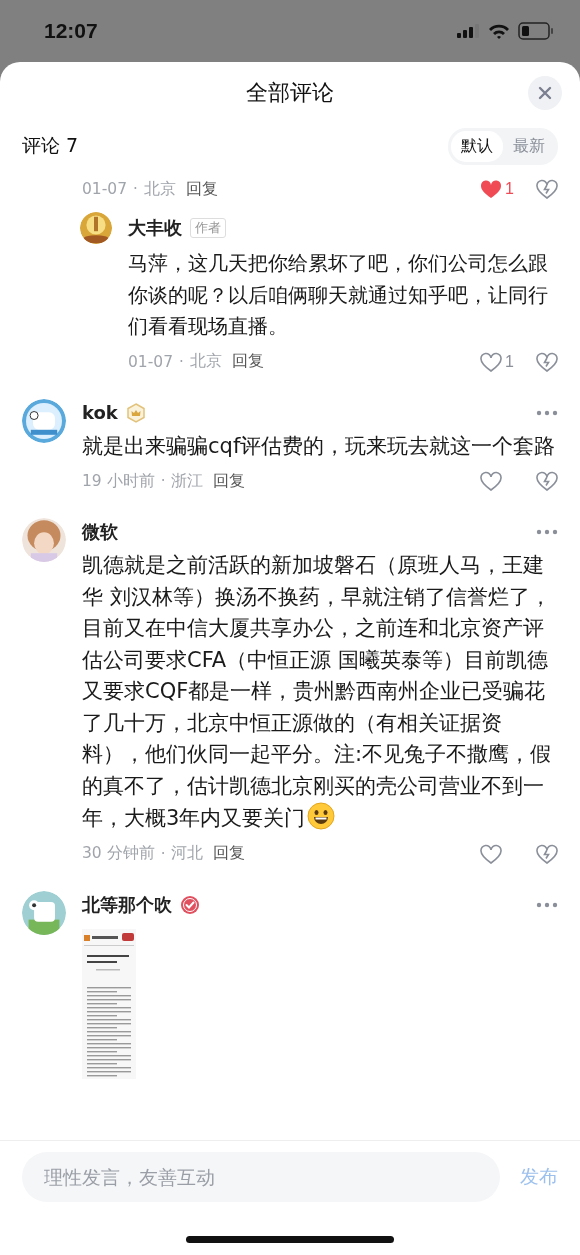 The image size is (580, 1255). Describe the element at coordinates (109, 1003) in the screenshot. I see `document-thumbnail` at that location.